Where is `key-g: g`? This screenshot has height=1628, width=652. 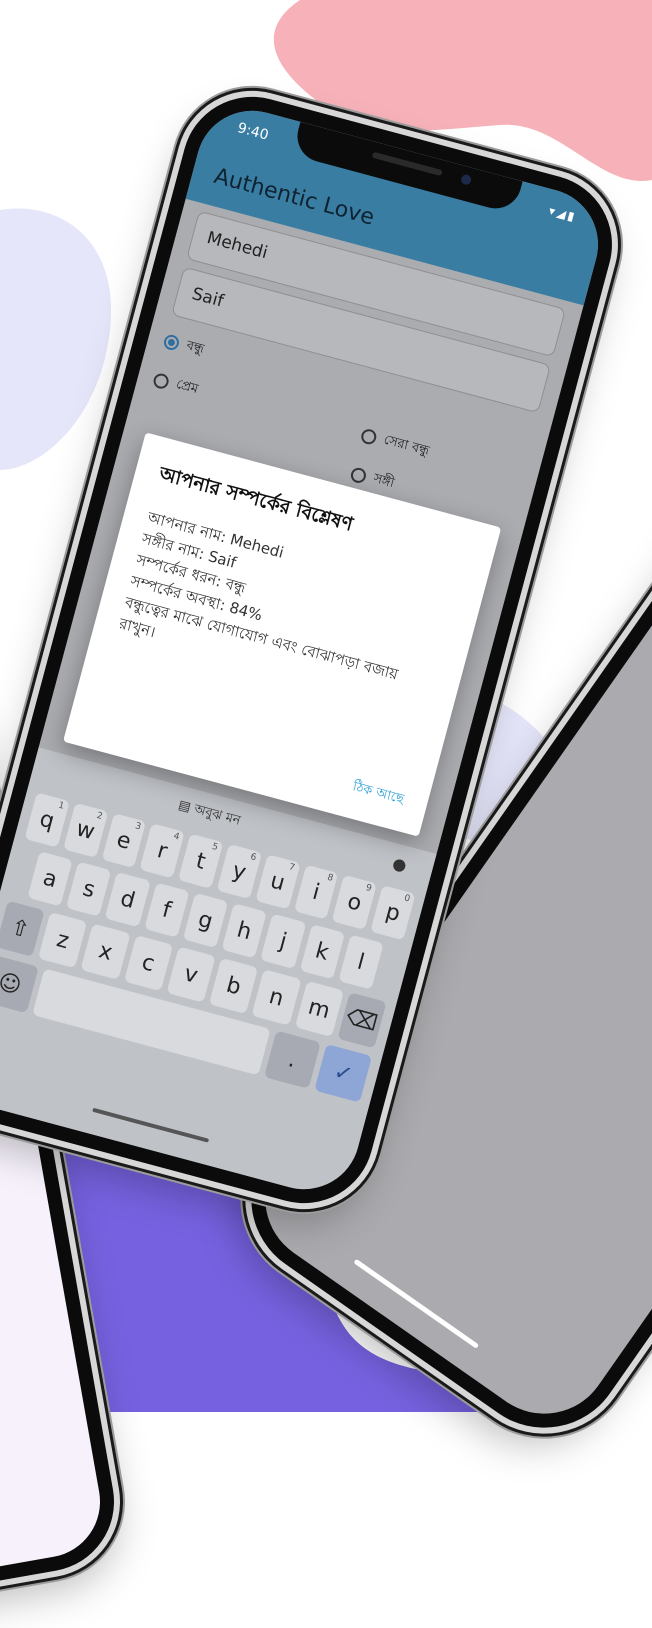
key-g: g is located at coordinates (205, 920).